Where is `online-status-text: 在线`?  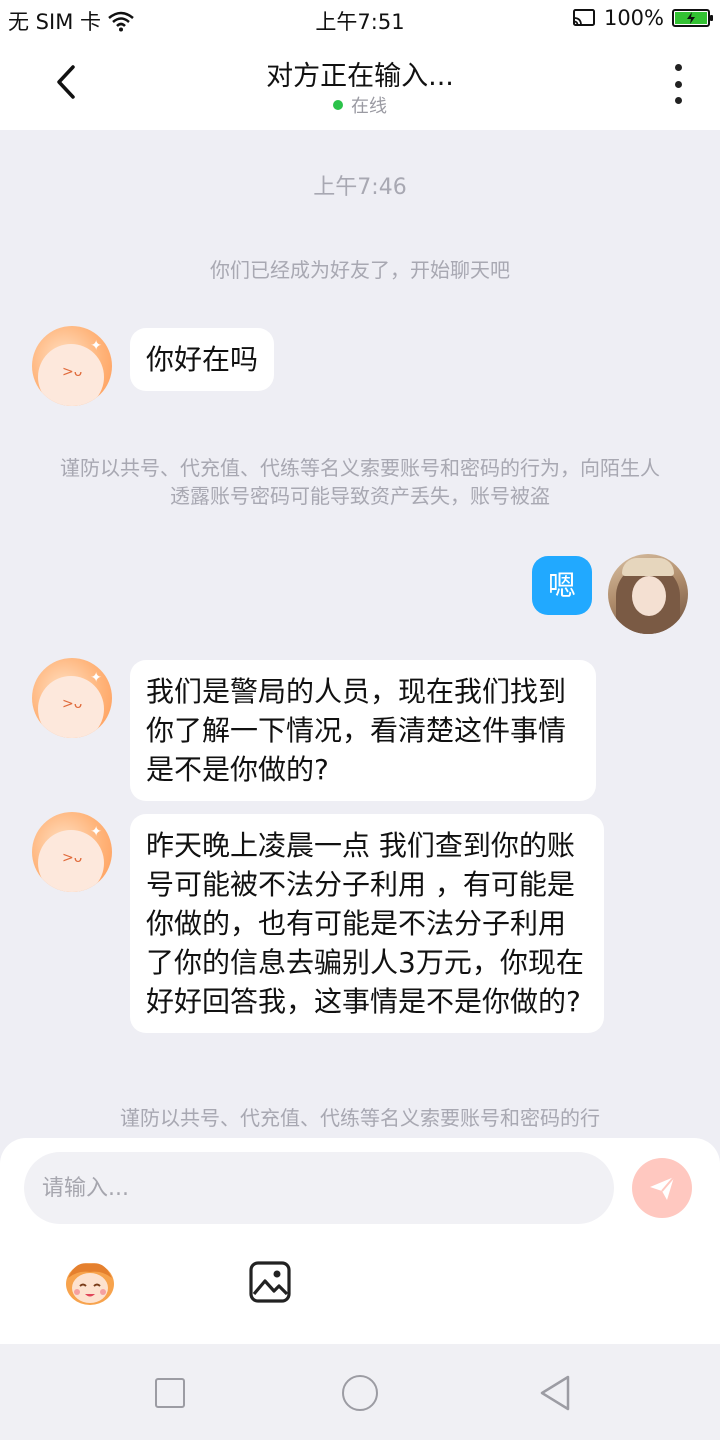 online-status-text: 在线 is located at coordinates (369, 106).